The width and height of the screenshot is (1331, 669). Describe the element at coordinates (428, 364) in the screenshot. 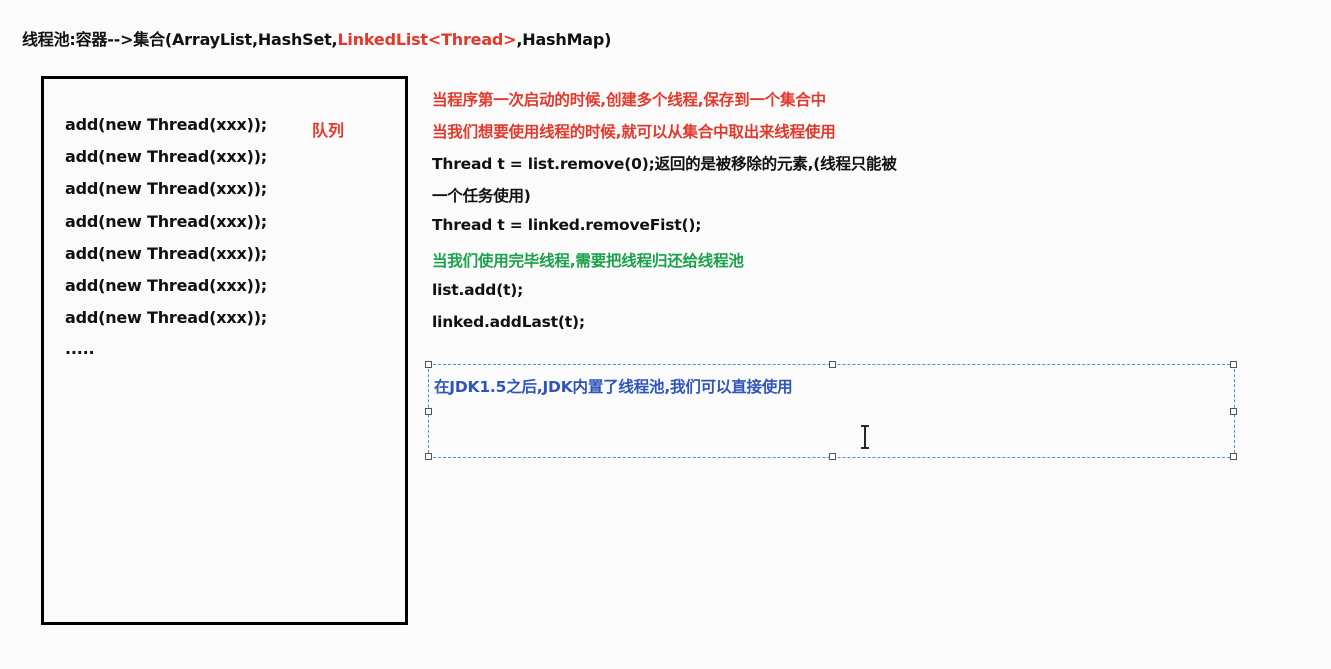

I see `resize-handle-top-left` at that location.